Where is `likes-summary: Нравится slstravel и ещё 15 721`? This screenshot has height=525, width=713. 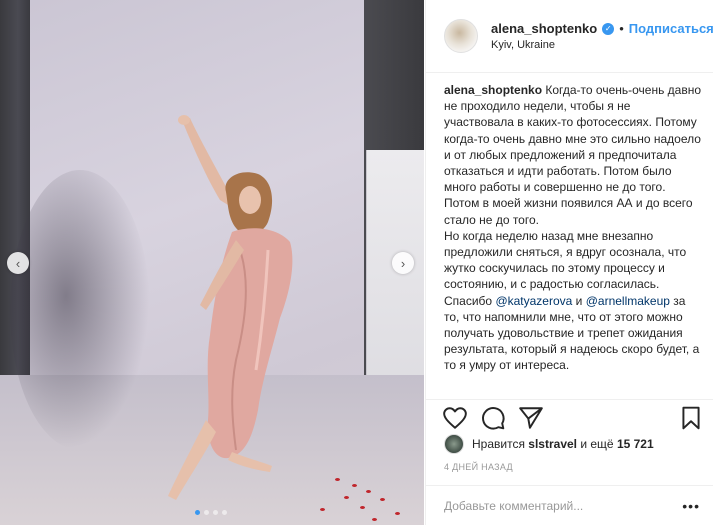
likes-summary: Нравится slstravel и ещё 15 721 is located at coordinates (563, 444).